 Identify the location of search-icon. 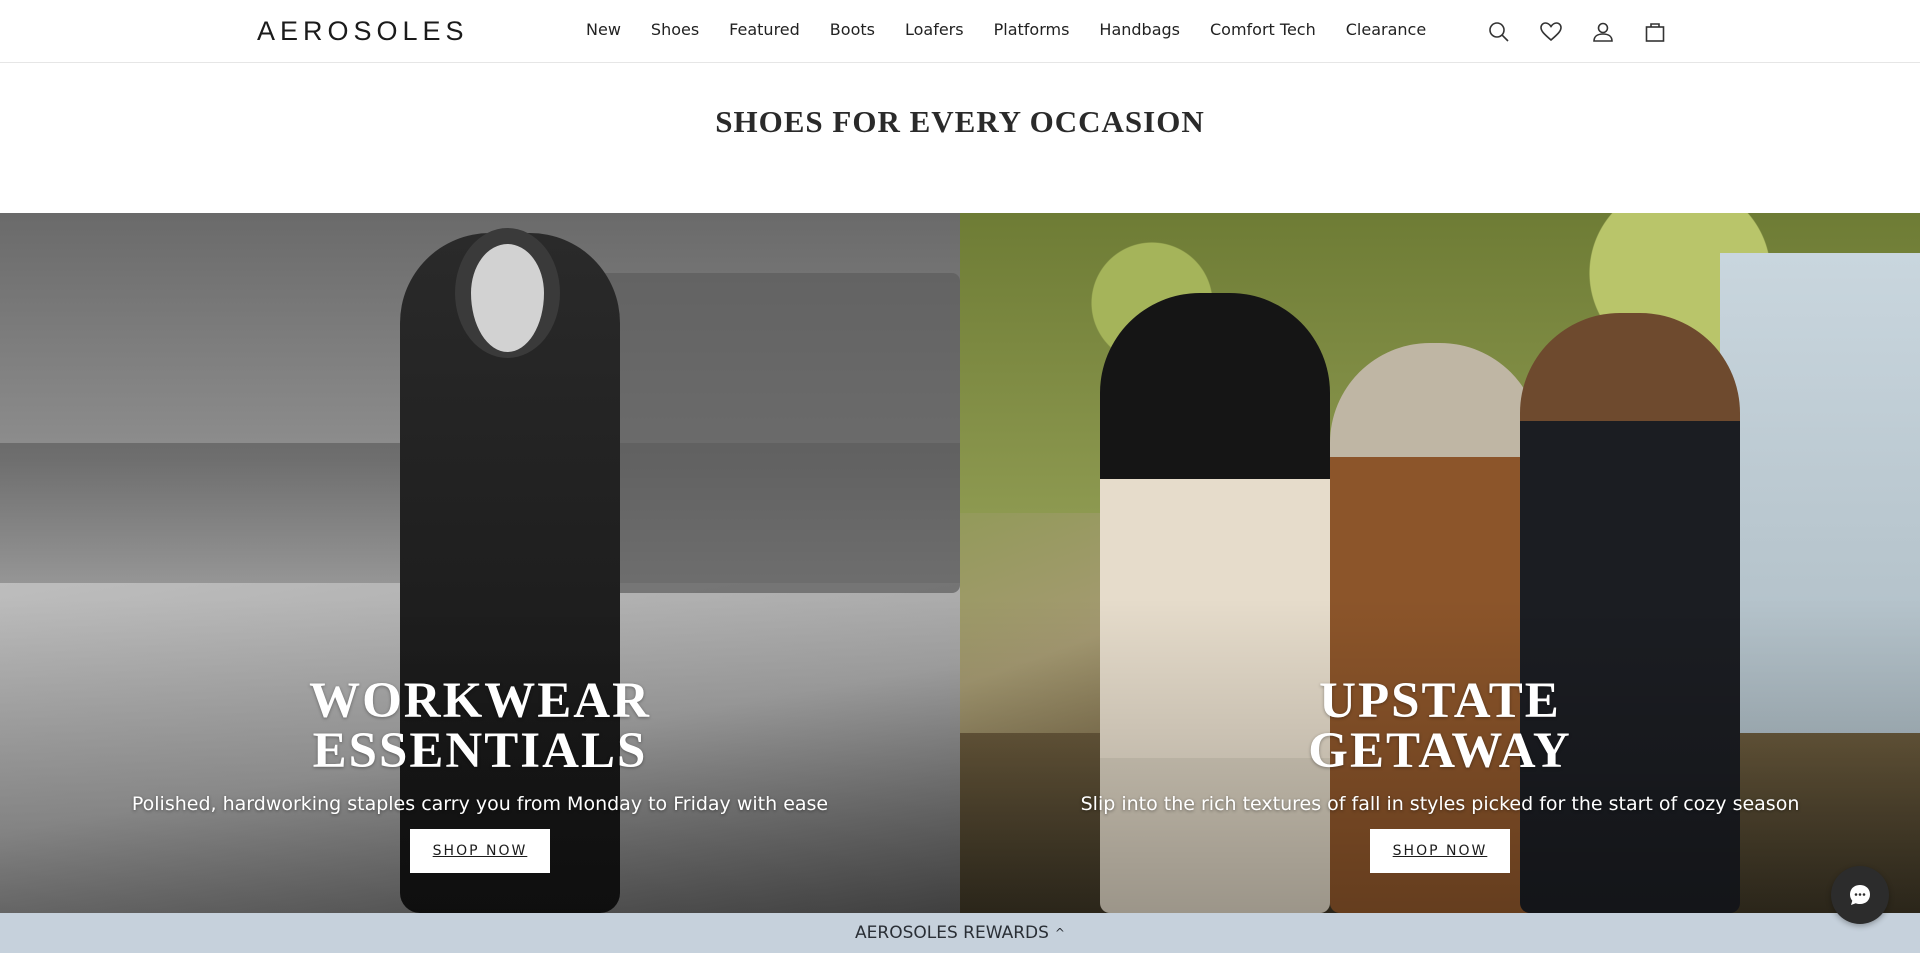
(1499, 32).